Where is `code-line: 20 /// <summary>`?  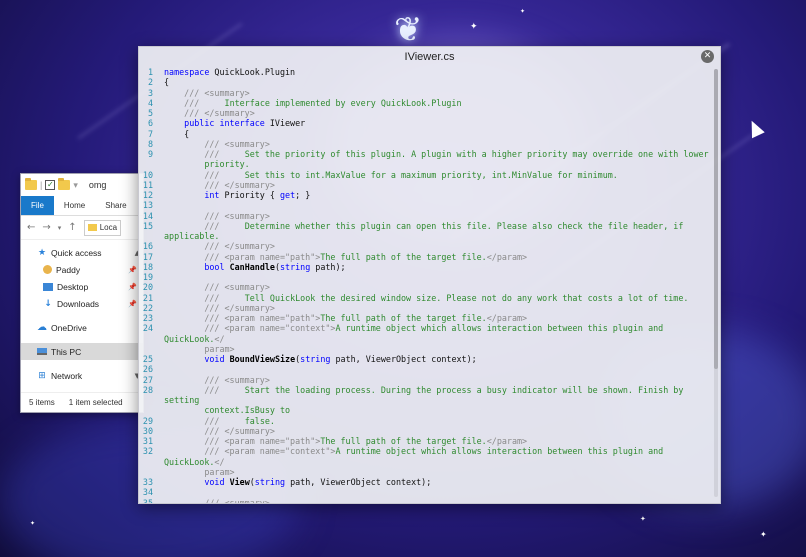 code-line: 20 /// <summary> is located at coordinates (426, 287).